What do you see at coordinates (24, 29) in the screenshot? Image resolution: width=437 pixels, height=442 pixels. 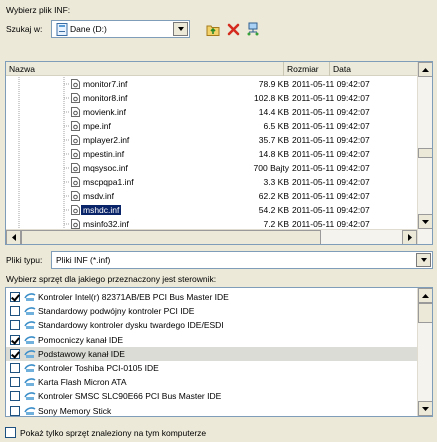 I see `look-in-label: Szukaj w:` at bounding box center [24, 29].